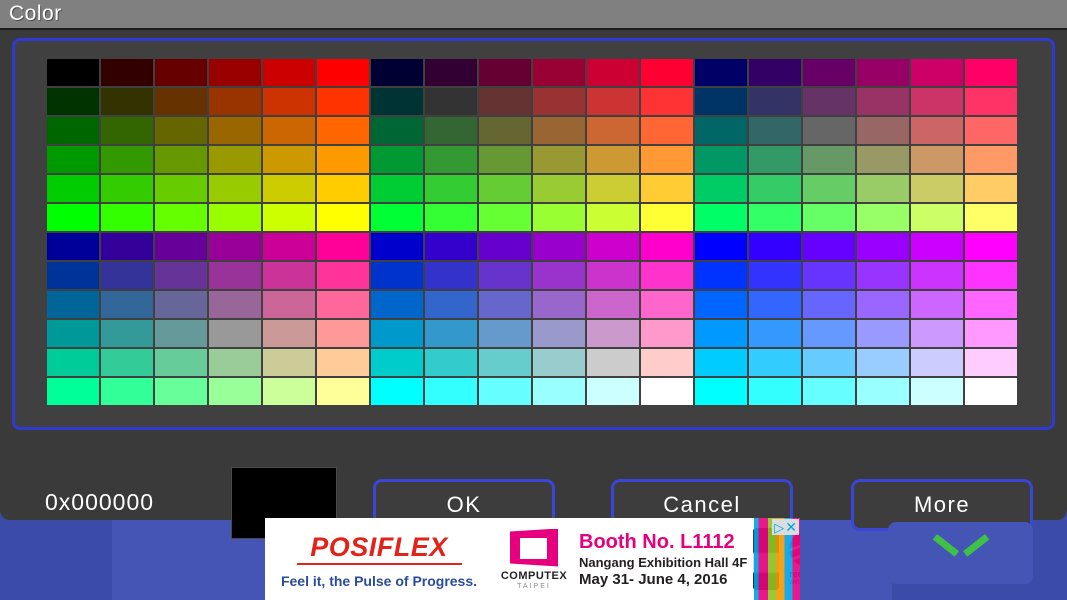 The height and width of the screenshot is (600, 1067). Describe the element at coordinates (785, 527) in the screenshot. I see `adchoices-controls: ▷ ✕` at that location.